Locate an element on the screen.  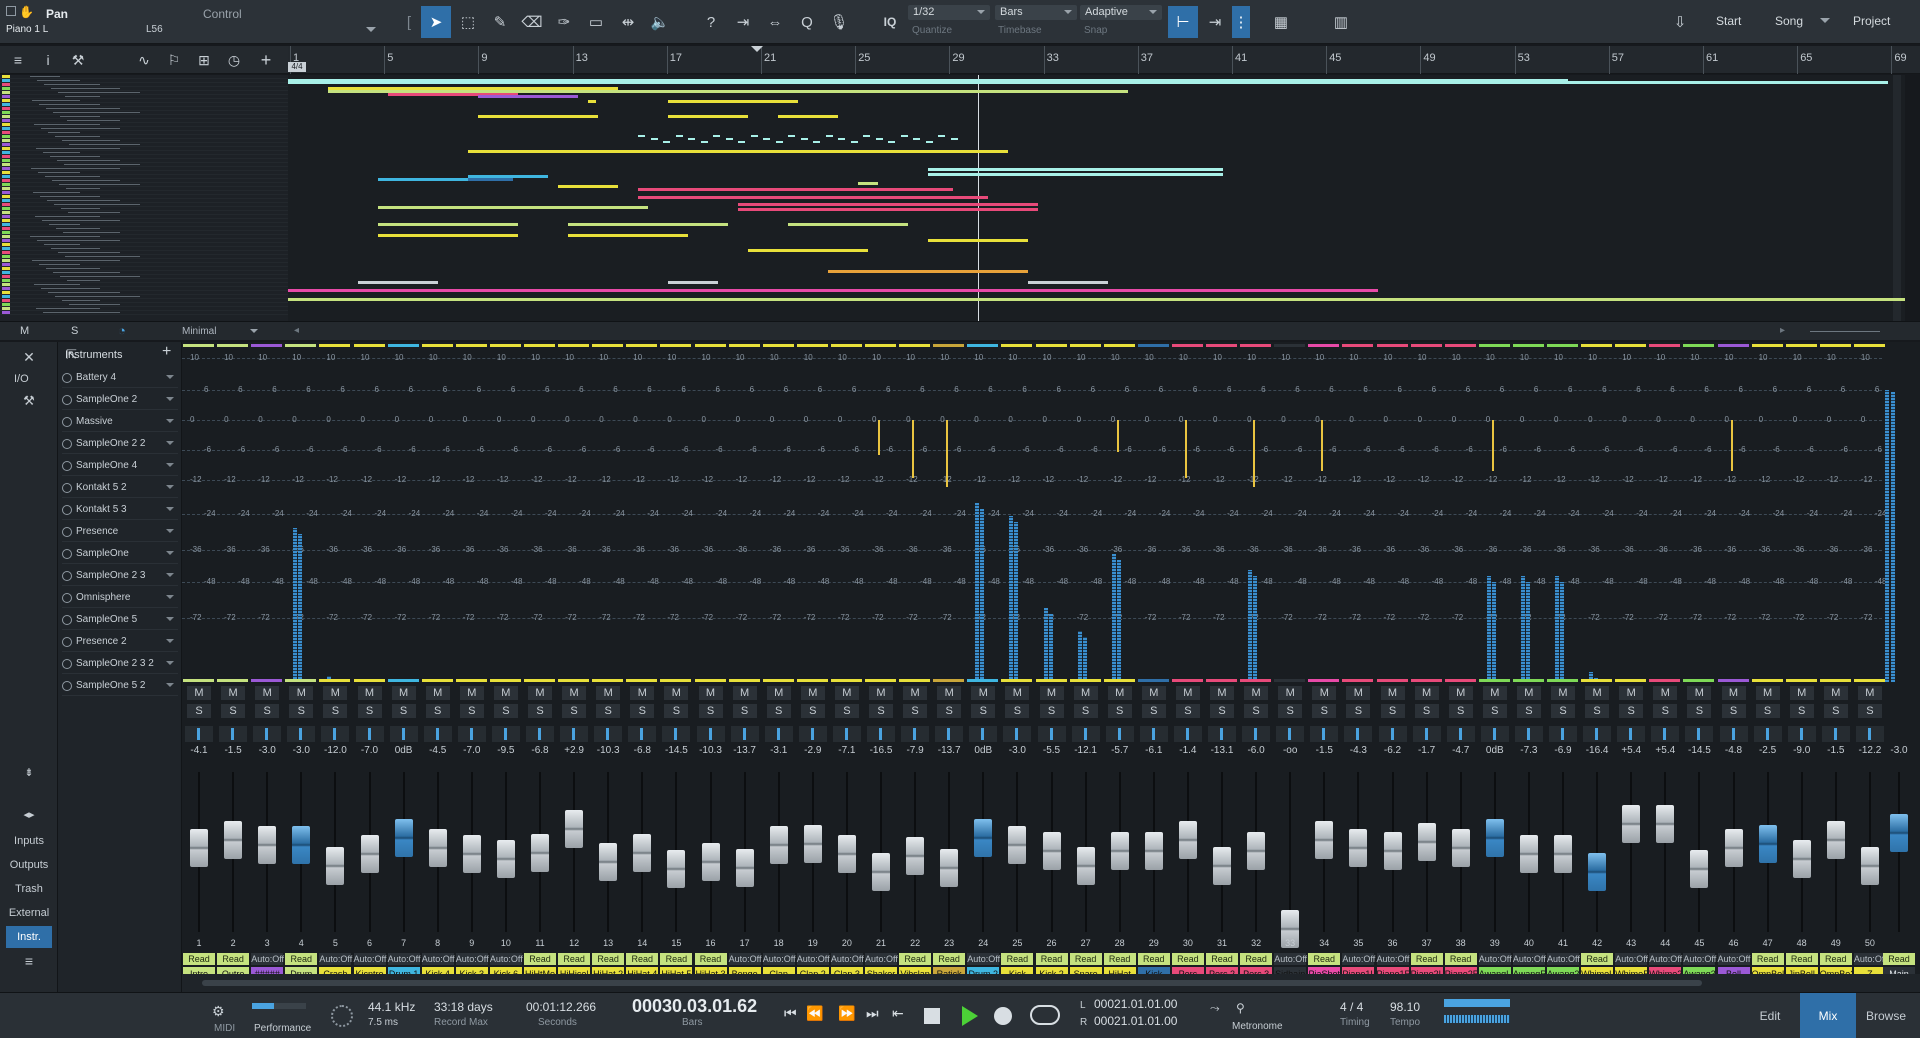
volume-readout: -13.1 is located at coordinates (1222, 751).